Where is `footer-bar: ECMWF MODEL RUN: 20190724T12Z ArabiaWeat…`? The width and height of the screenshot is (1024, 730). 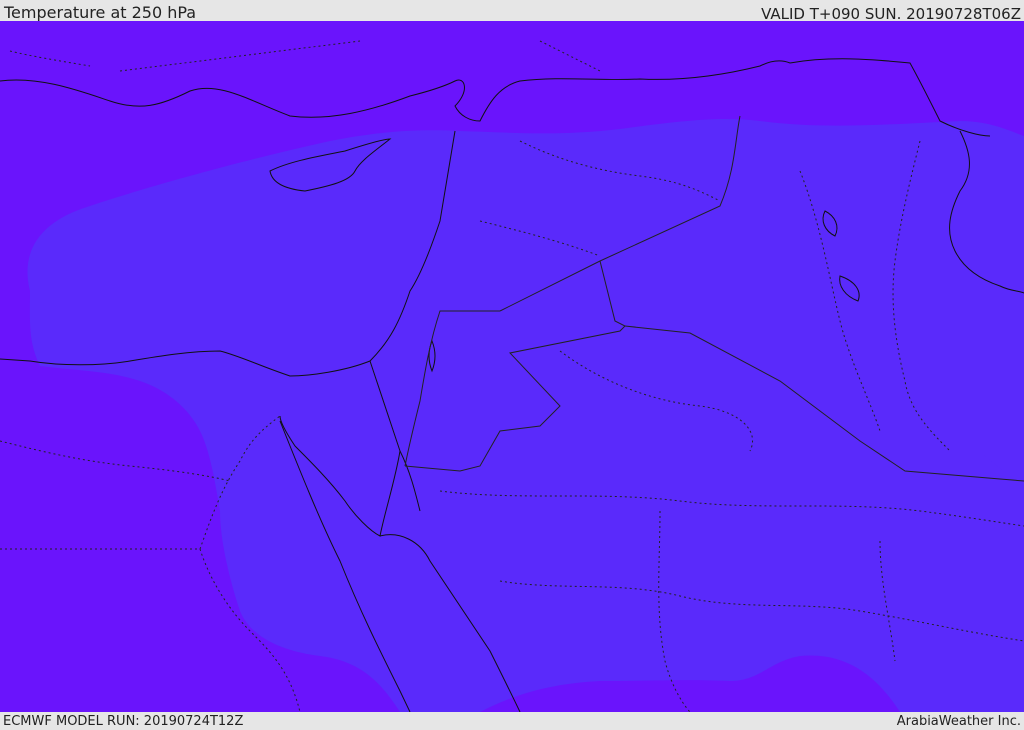 footer-bar: ECMWF MODEL RUN: 20190724T12Z ArabiaWeat… is located at coordinates (512, 720).